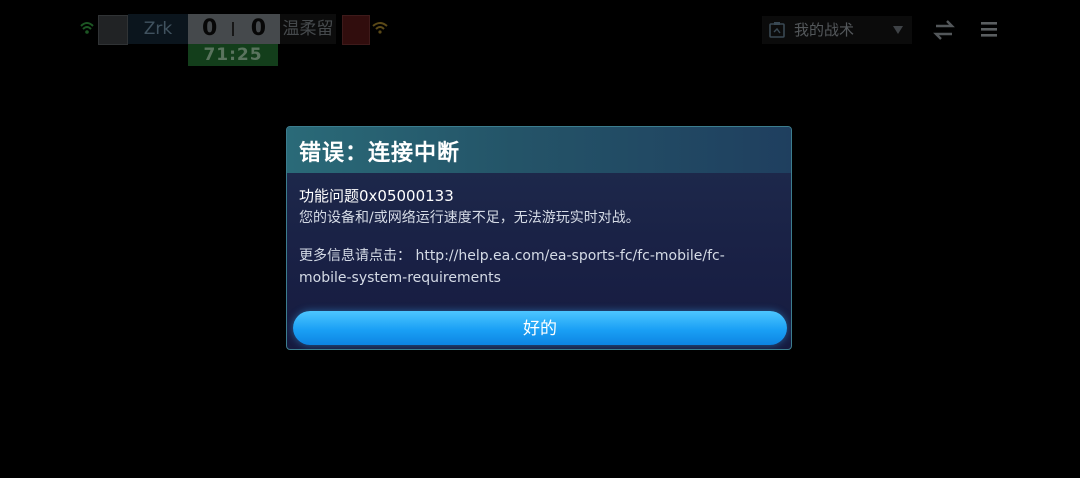 This screenshot has width=1080, height=478. I want to click on home-score: 0, so click(210, 28).